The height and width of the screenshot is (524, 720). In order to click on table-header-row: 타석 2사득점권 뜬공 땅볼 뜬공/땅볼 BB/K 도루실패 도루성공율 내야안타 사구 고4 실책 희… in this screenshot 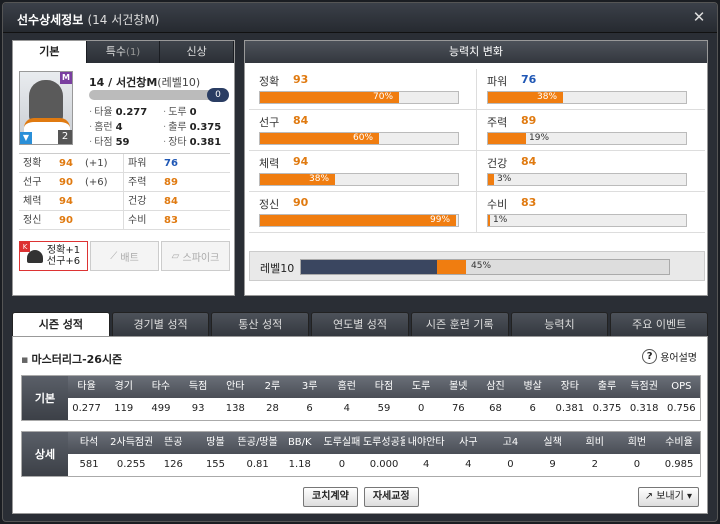, I will do `click(384, 443)`.